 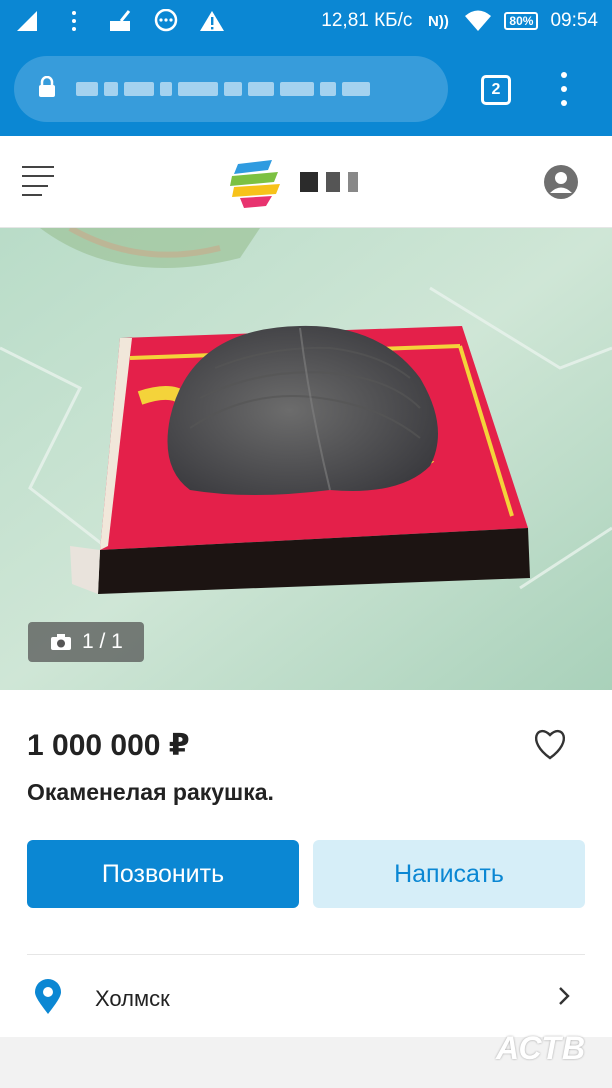 I want to click on location-pin-icon, so click(x=48, y=996).